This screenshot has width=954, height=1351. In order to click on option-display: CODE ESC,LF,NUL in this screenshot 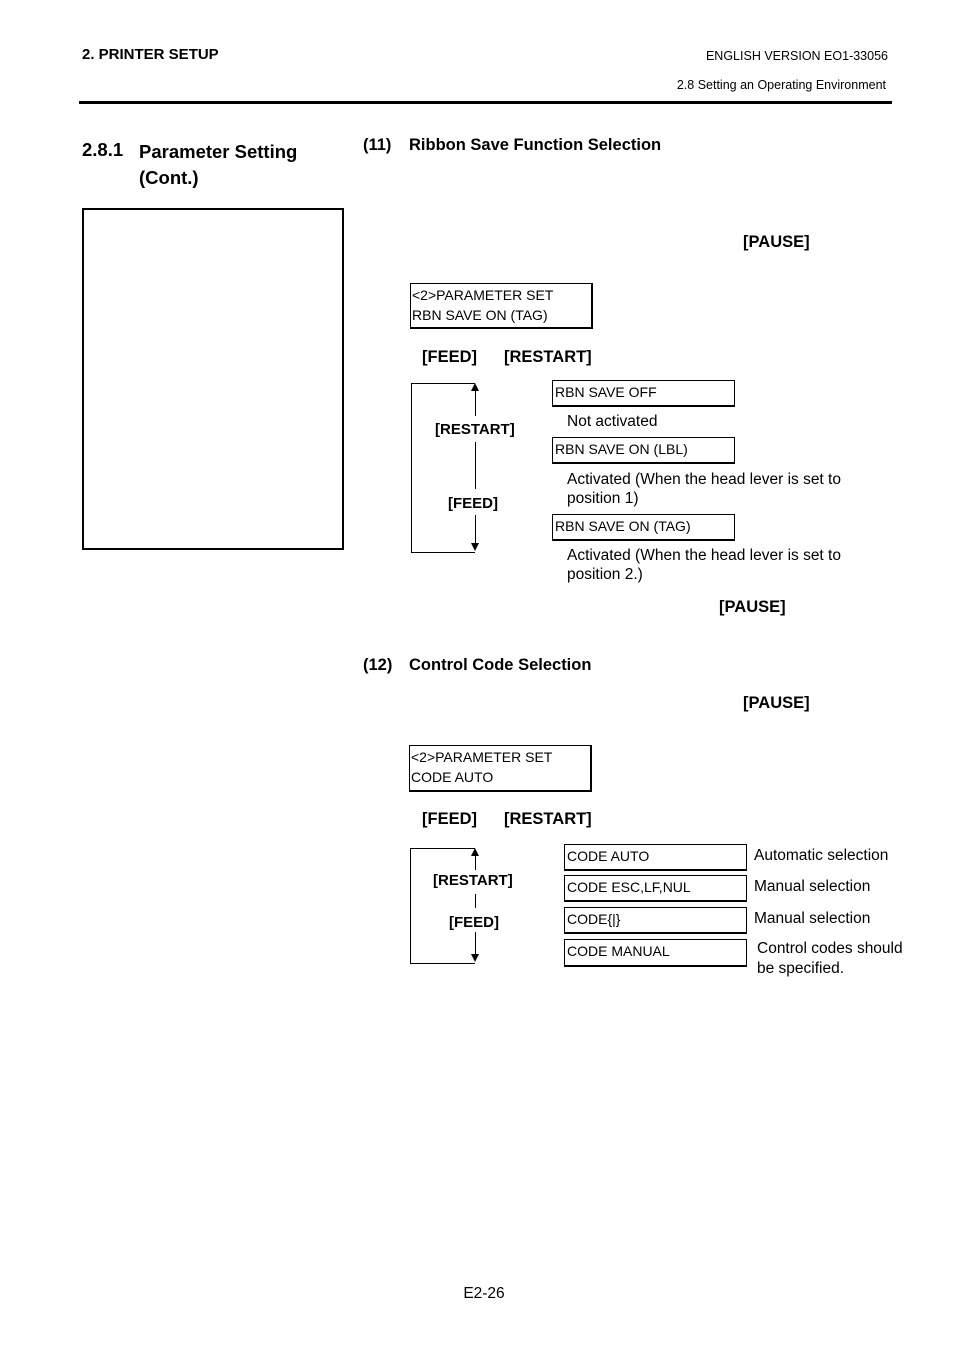, I will do `click(655, 888)`.